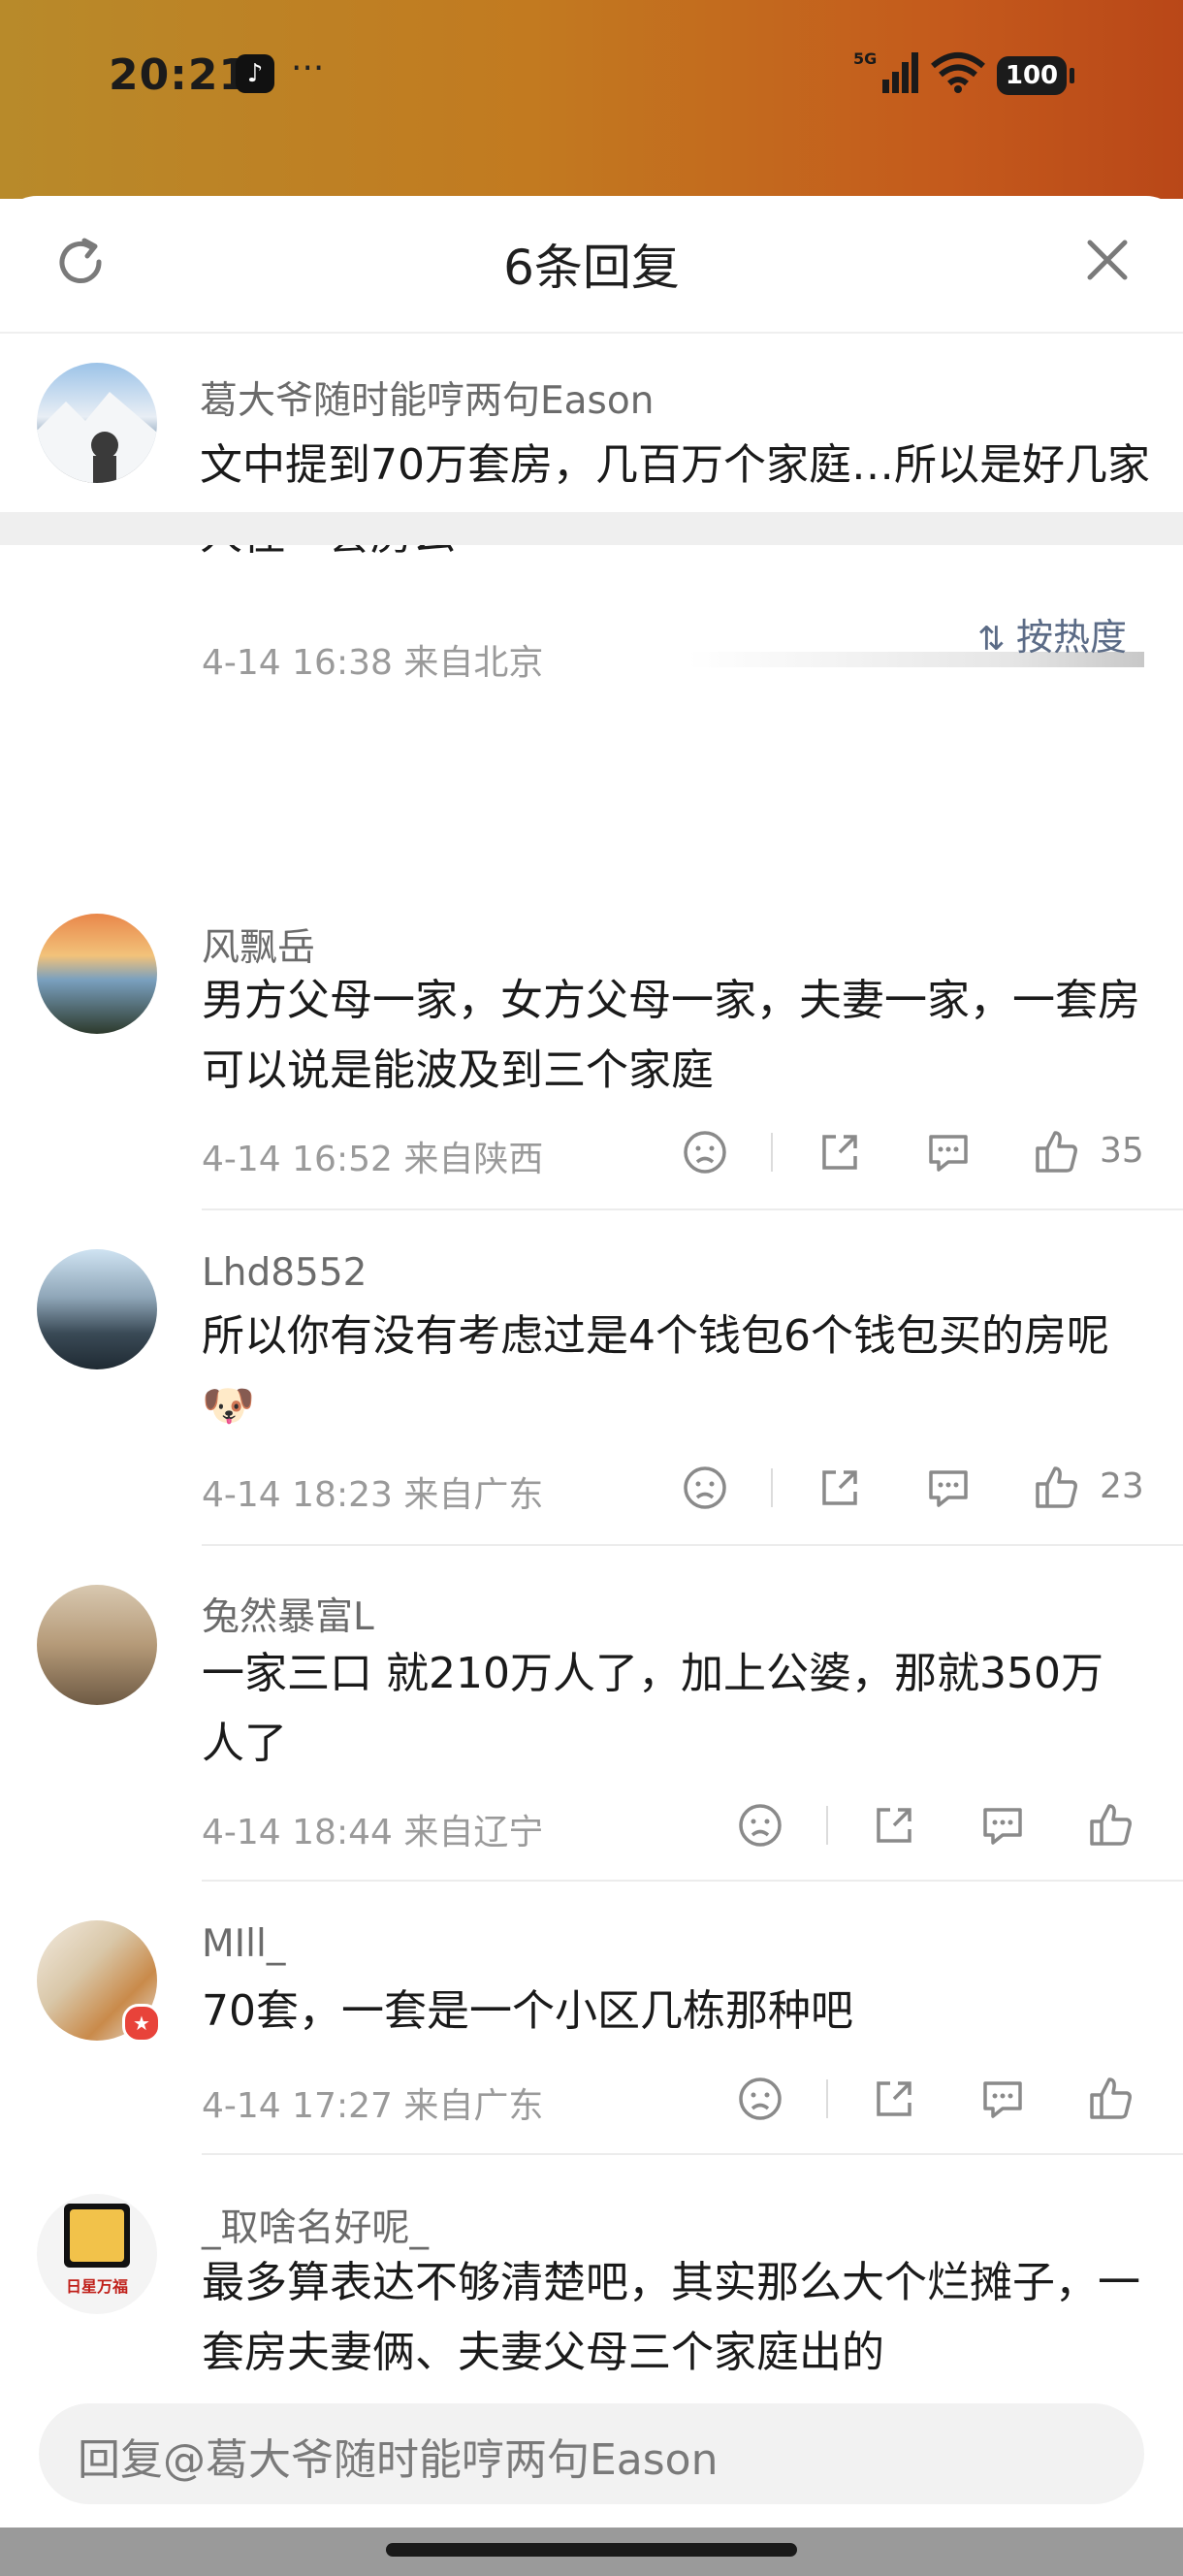 The height and width of the screenshot is (2576, 1183). I want to click on reply-text: 70套，一套是一个小区几栋那种吧, so click(527, 2011).